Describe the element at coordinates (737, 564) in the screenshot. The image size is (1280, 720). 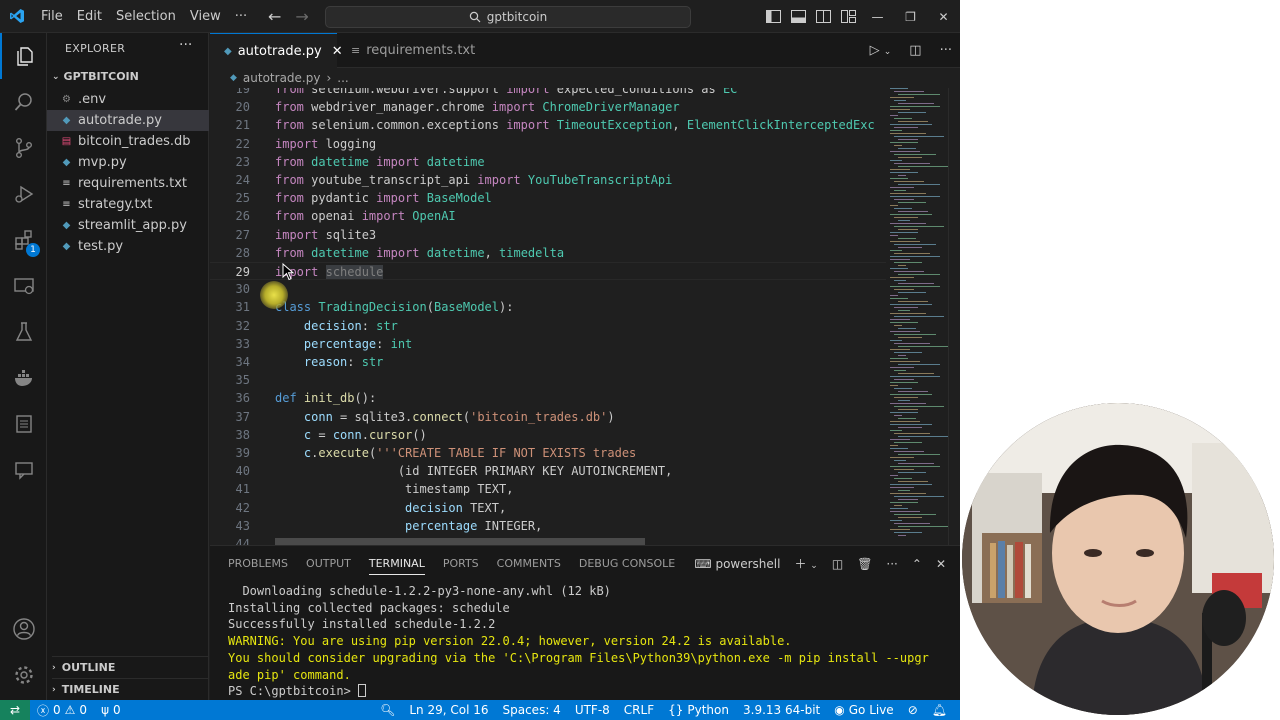
I see `terminal-shell-selector: ⌨ powershell` at that location.